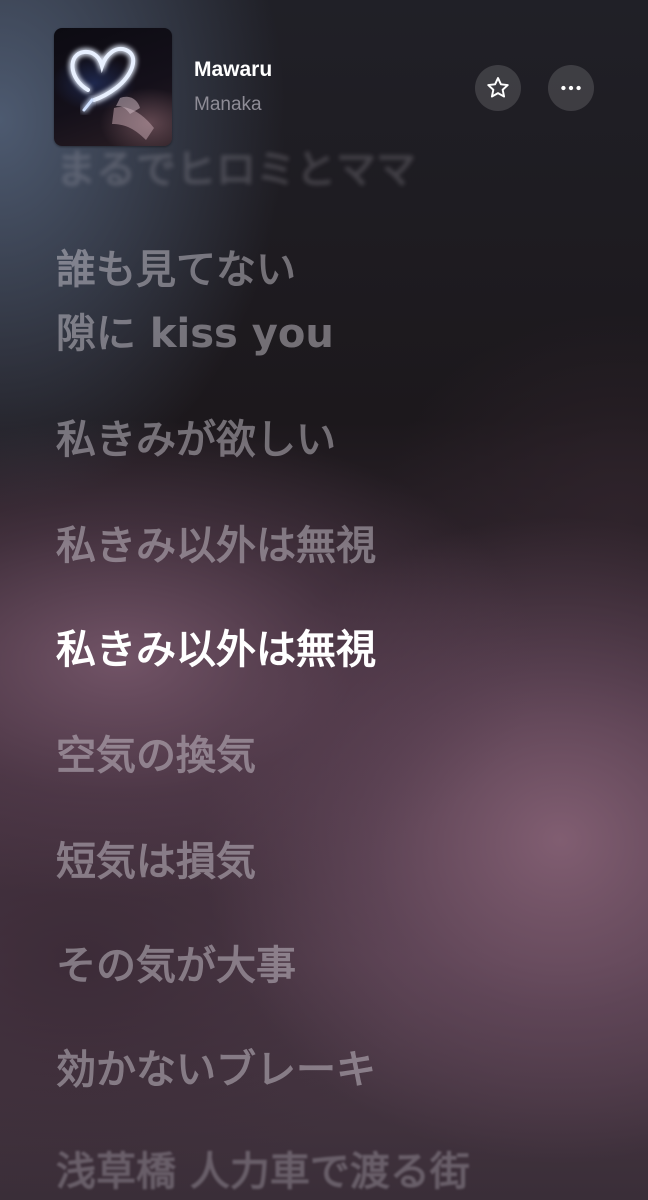 The width and height of the screenshot is (648, 1200). What do you see at coordinates (228, 105) in the screenshot?
I see `artist-name: Manaka` at bounding box center [228, 105].